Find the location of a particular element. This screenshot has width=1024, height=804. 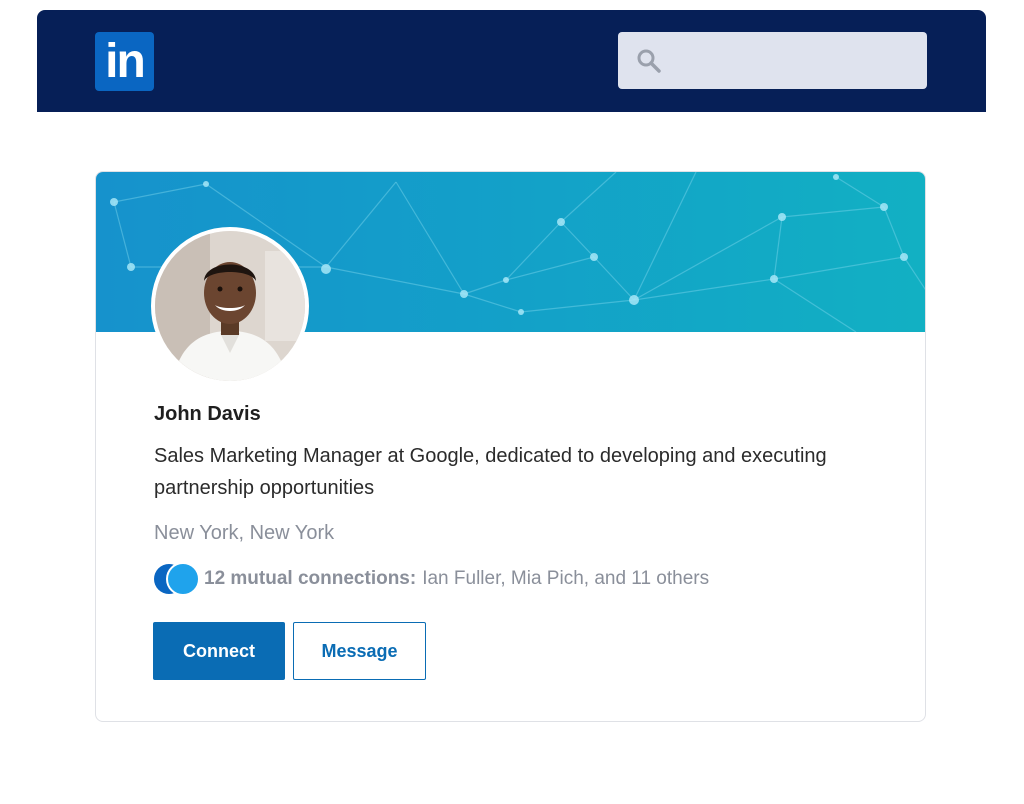

mutual-connections-count: 12 mutual connections: is located at coordinates (310, 578).